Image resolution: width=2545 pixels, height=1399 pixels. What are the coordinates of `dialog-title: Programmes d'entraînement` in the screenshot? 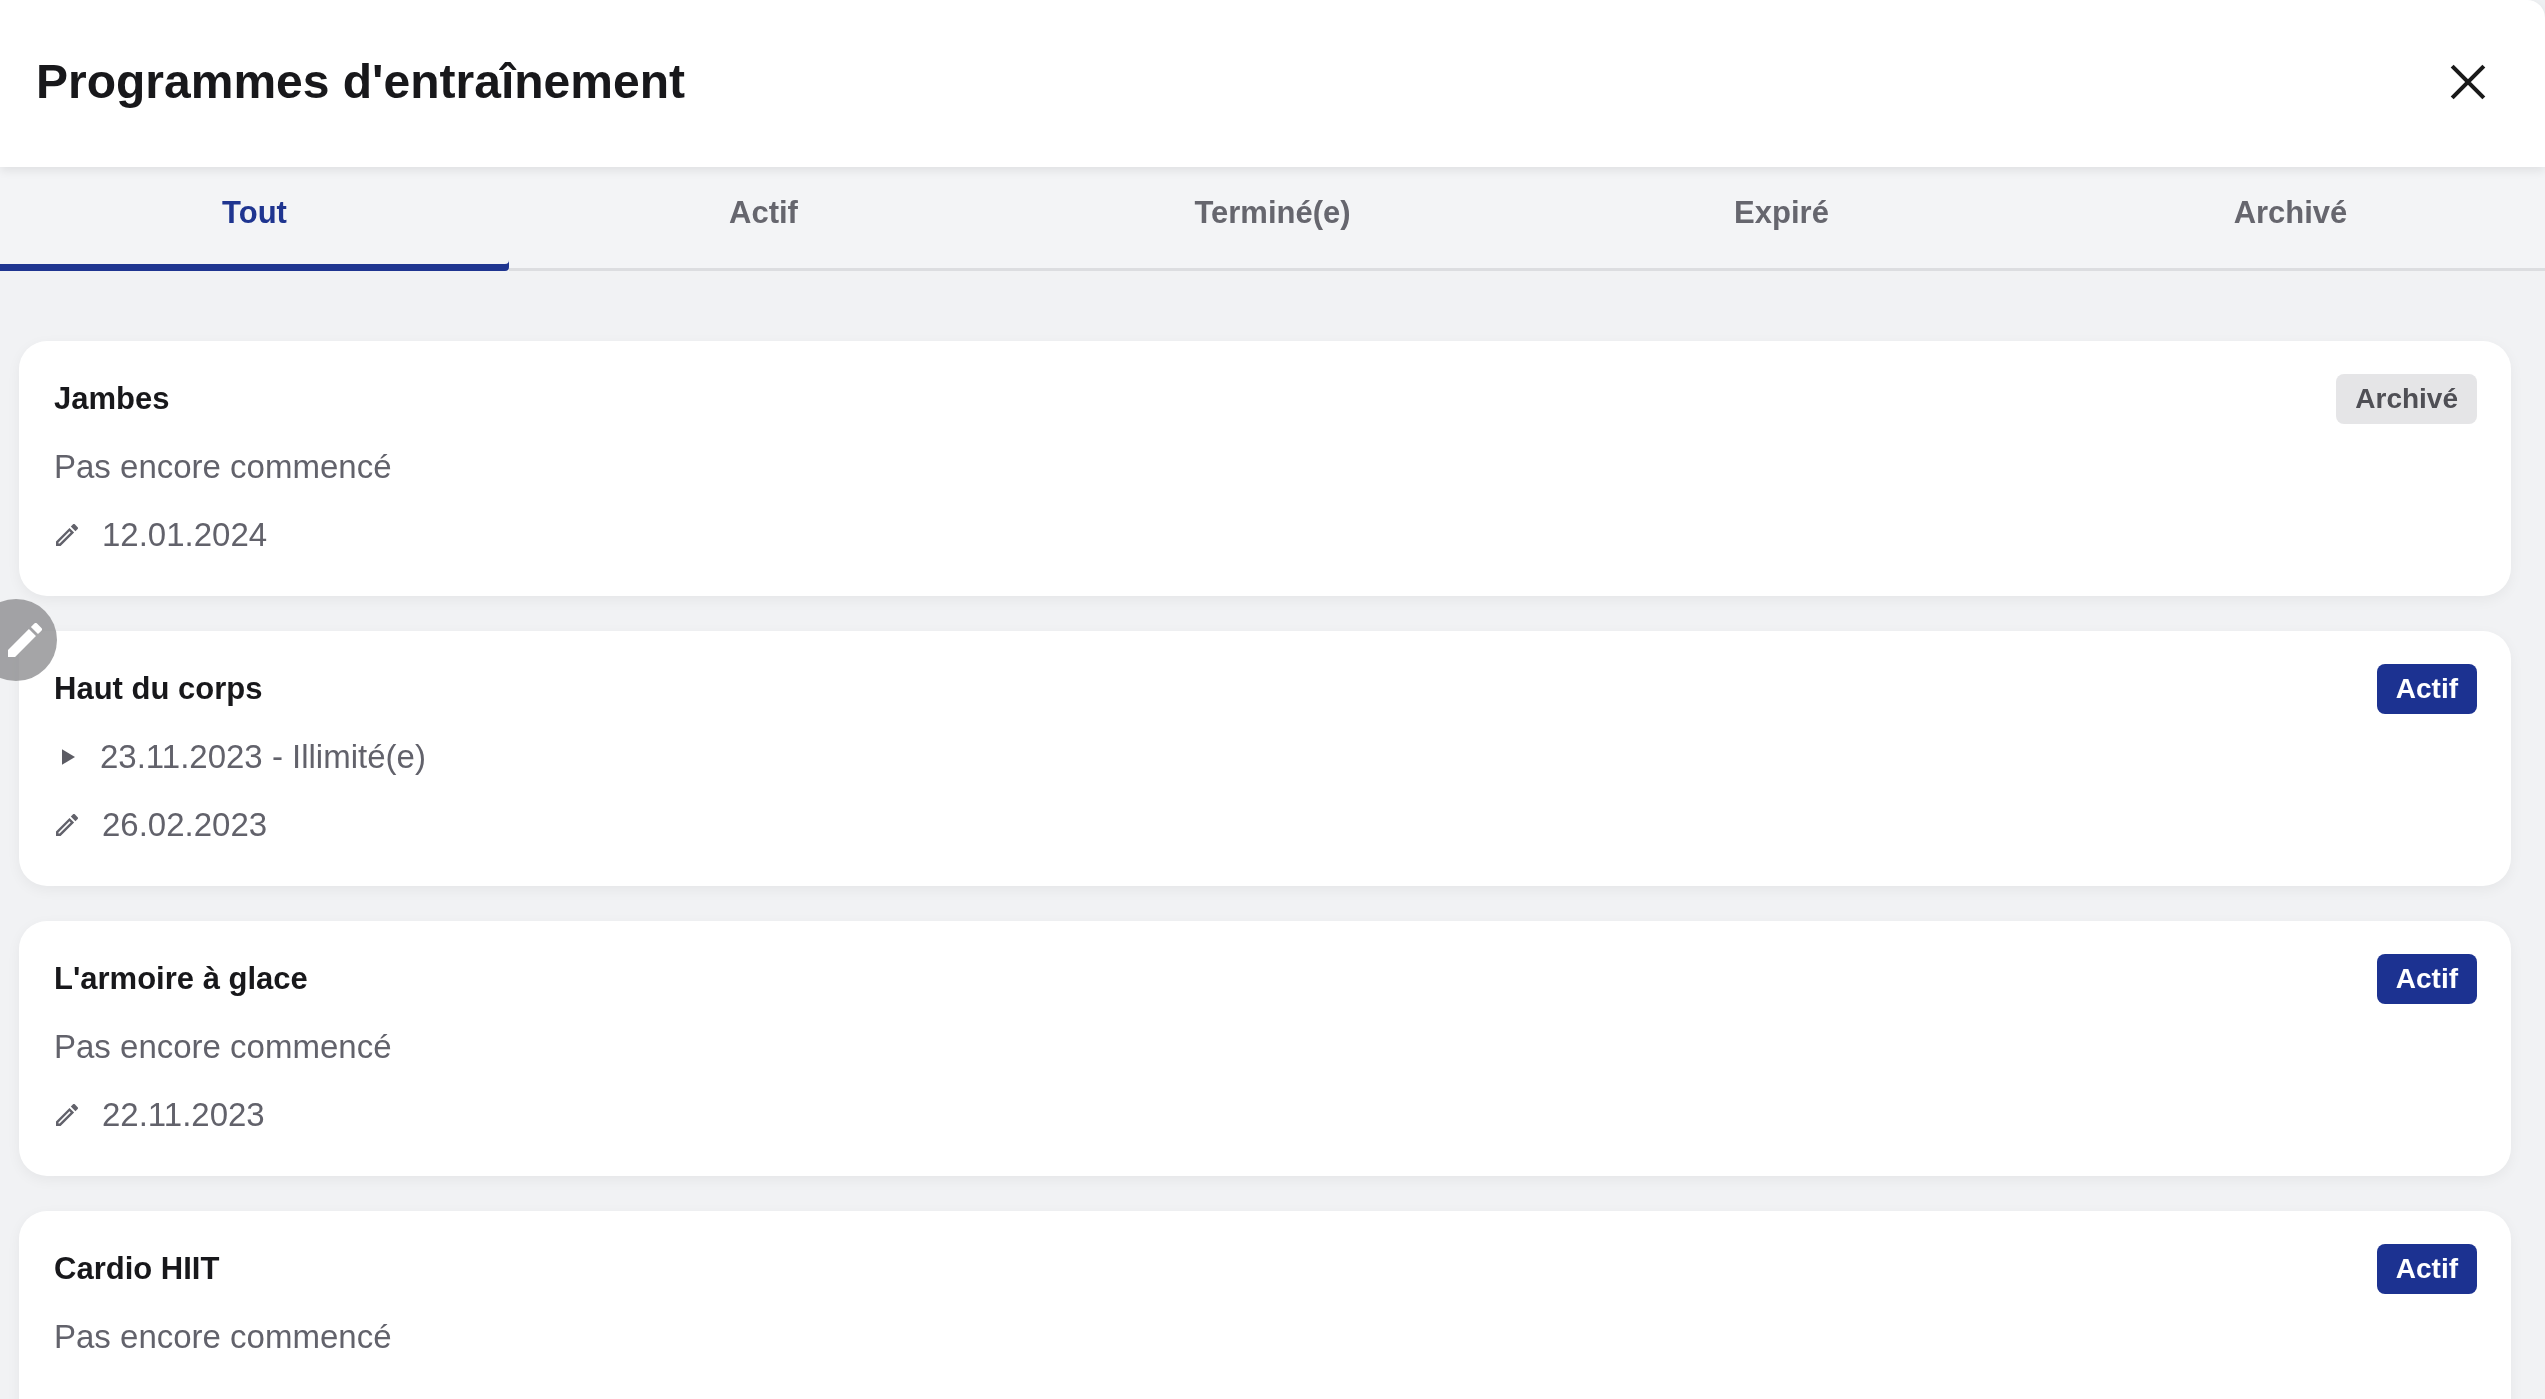 It's located at (360, 81).